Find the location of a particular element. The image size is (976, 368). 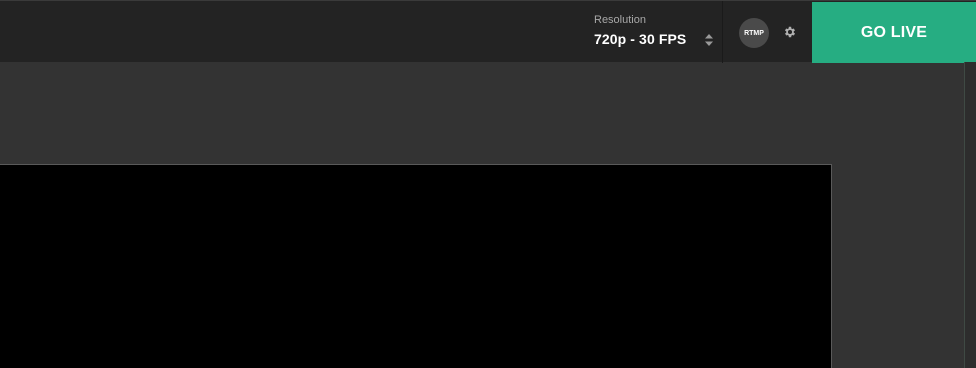

header-divider is located at coordinates (722, 32).